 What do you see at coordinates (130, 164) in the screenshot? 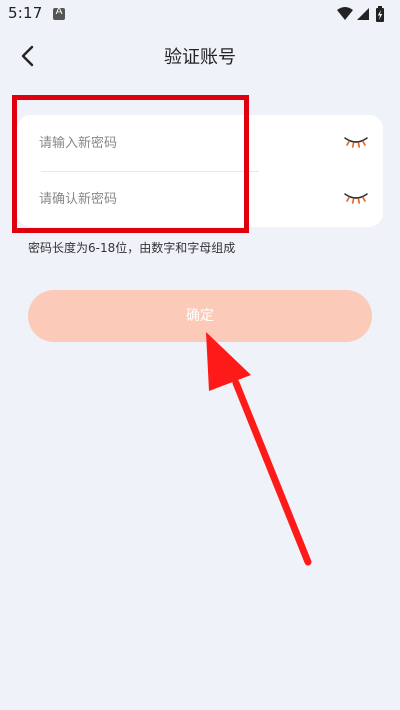
I see `annotation-highlight-box` at bounding box center [130, 164].